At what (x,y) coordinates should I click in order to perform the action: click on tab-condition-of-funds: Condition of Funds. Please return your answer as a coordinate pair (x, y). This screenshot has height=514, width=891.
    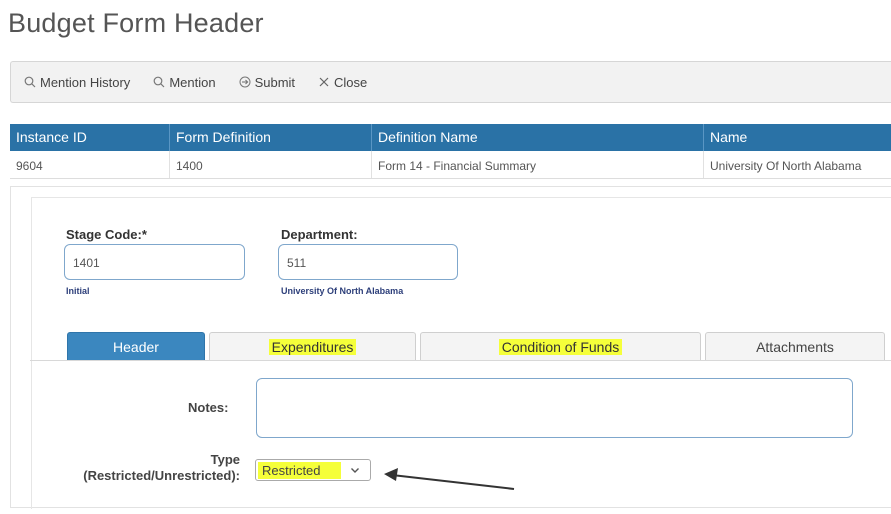
    Looking at the image, I should click on (560, 346).